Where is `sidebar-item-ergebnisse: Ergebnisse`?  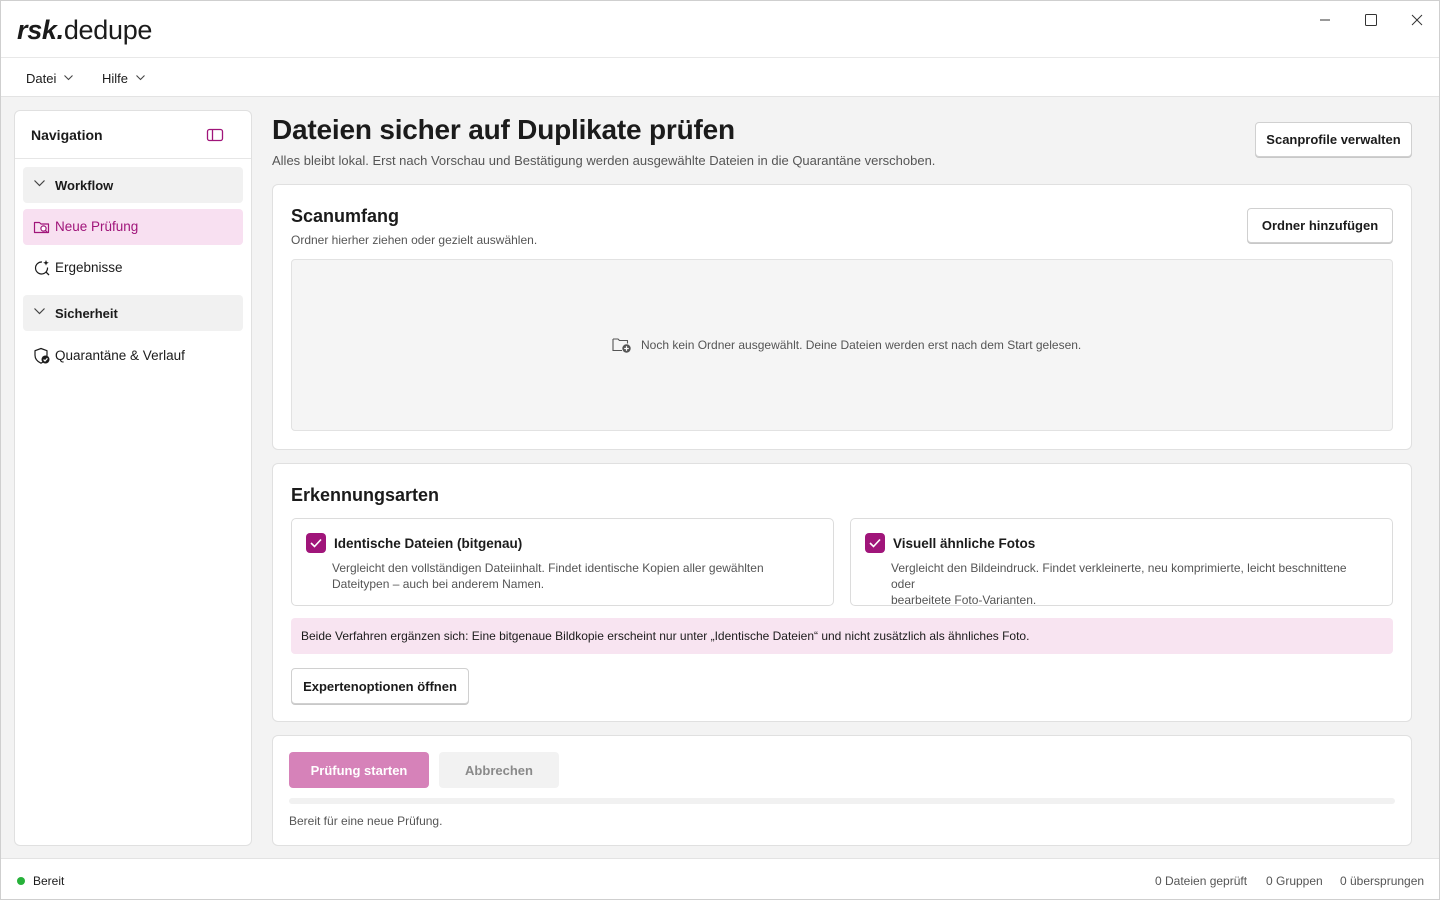 sidebar-item-ergebnisse: Ergebnisse is located at coordinates (133, 268).